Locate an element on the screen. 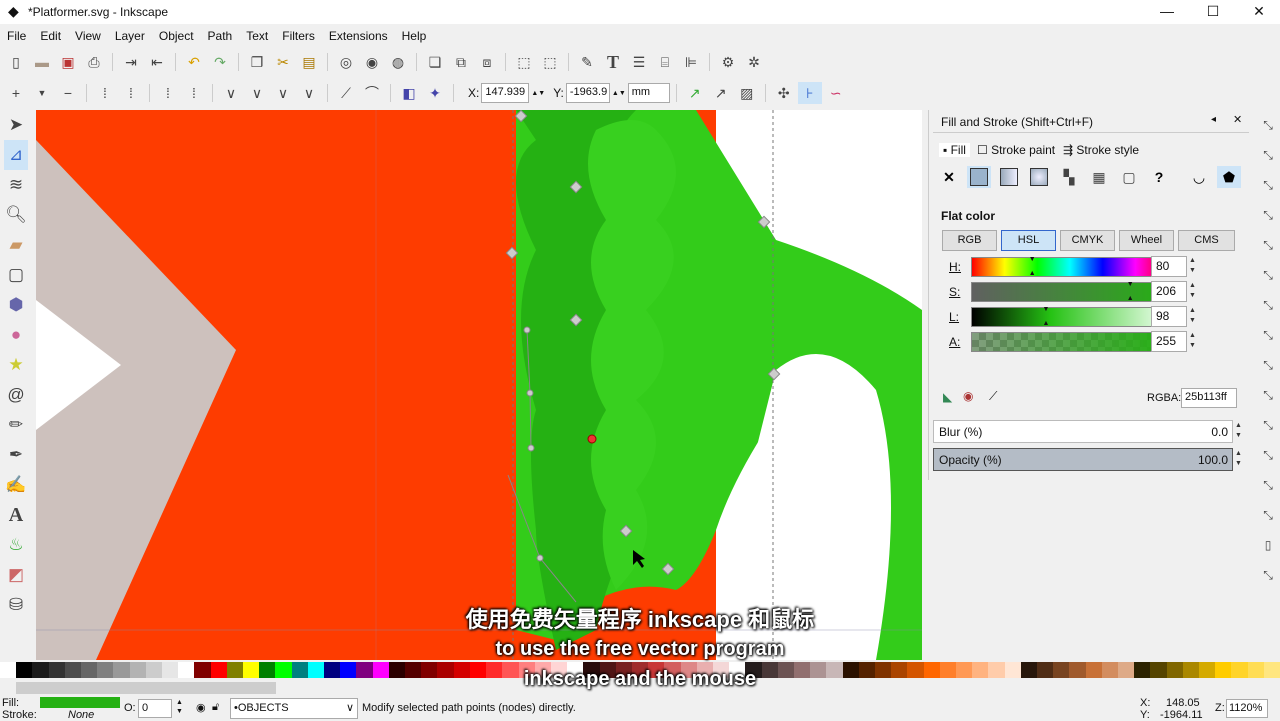 Image resolution: width=1280 pixels, height=721 pixels. pencil-tool-icon: ✏ is located at coordinates (16, 425).